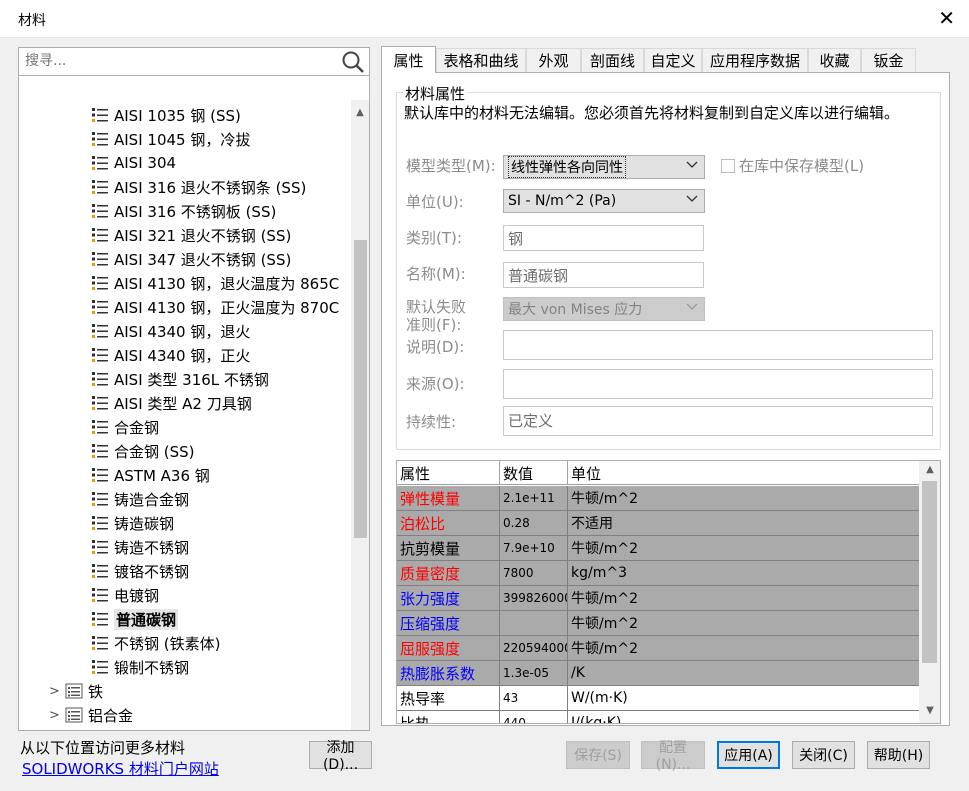 This screenshot has height=791, width=969. What do you see at coordinates (755, 60) in the screenshot?
I see `tab-application-data: 应用程序数据` at bounding box center [755, 60].